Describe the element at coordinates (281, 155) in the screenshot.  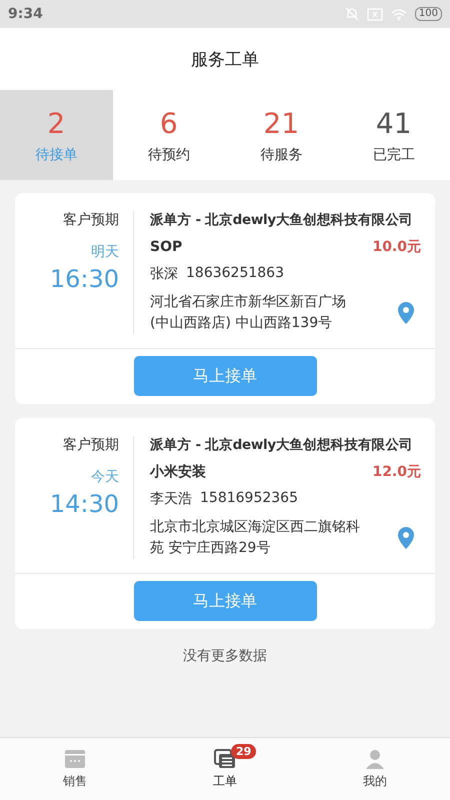
I see `tab-label: 待服务` at that location.